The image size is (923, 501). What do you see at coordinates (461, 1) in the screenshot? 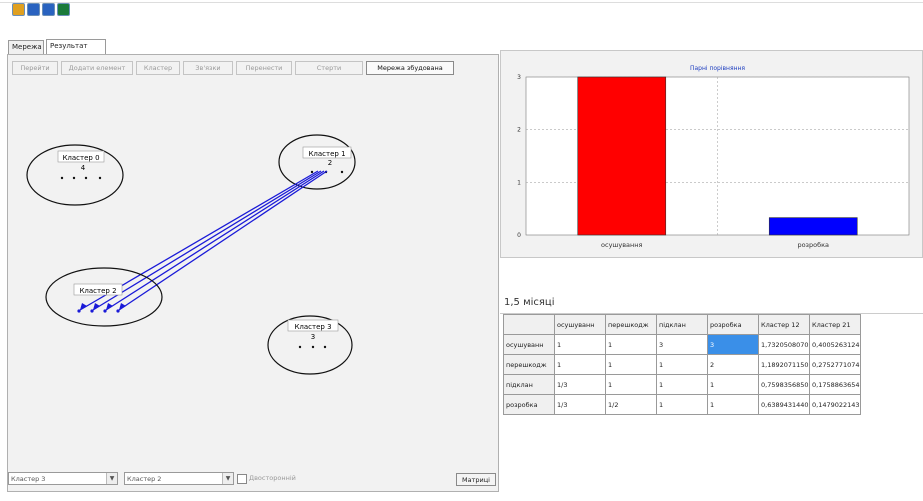
I see `title-bar-line` at bounding box center [461, 1].